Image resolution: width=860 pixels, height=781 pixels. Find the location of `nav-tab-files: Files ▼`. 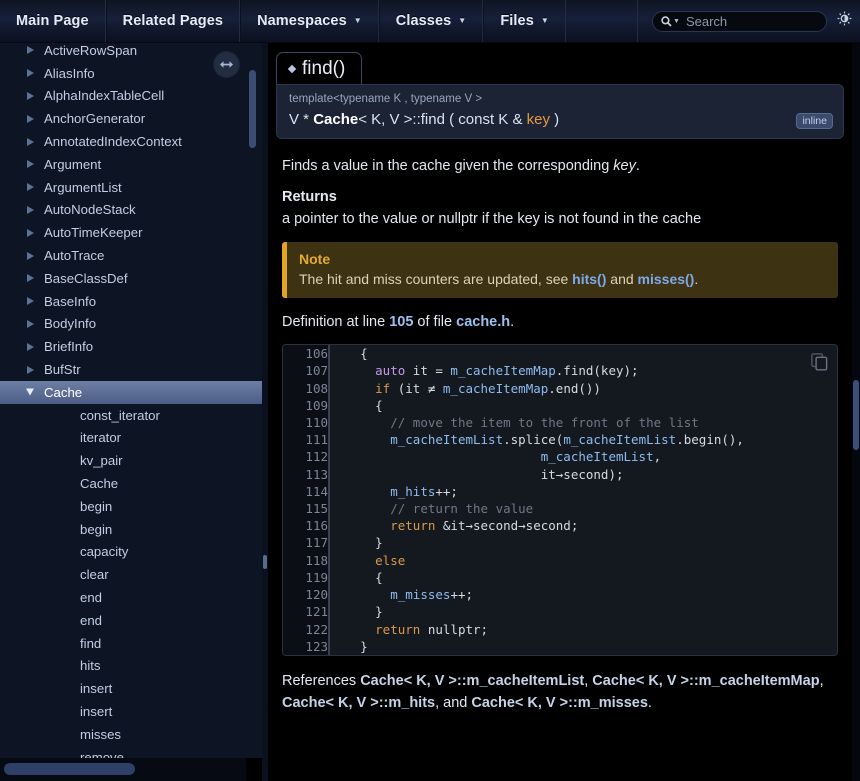

nav-tab-files: Files ▼ is located at coordinates (524, 21).